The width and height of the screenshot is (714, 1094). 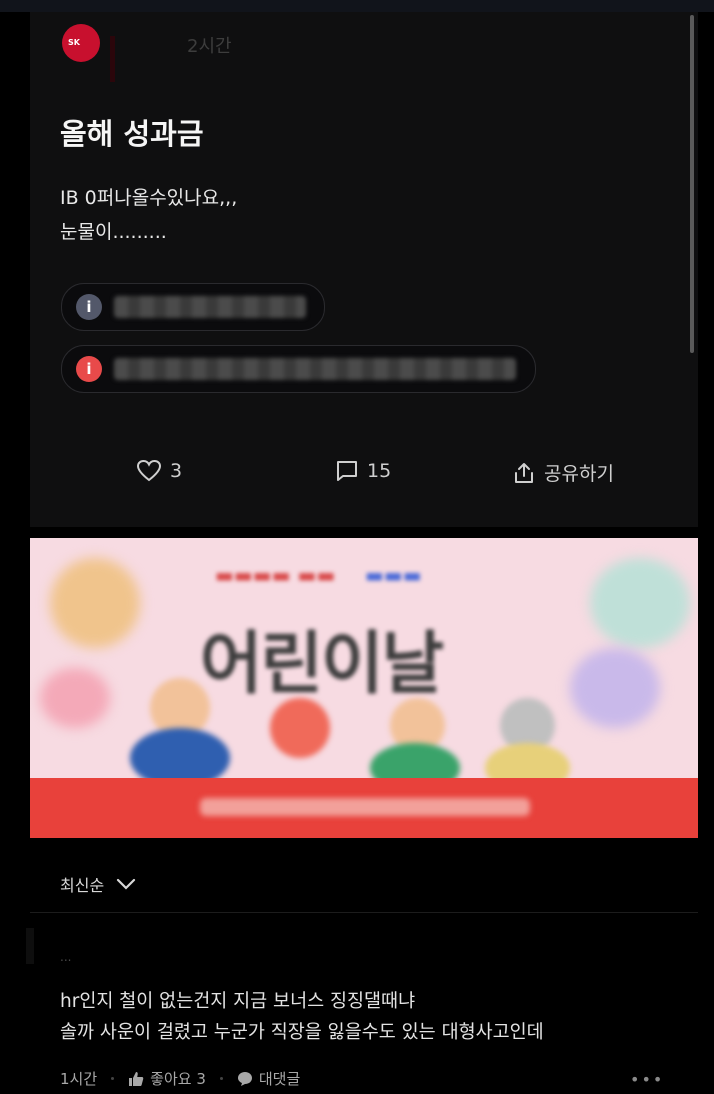 I want to click on banner-subtitle-blurred: ▬▬▬▬ ▬▬, so click(x=275, y=575).